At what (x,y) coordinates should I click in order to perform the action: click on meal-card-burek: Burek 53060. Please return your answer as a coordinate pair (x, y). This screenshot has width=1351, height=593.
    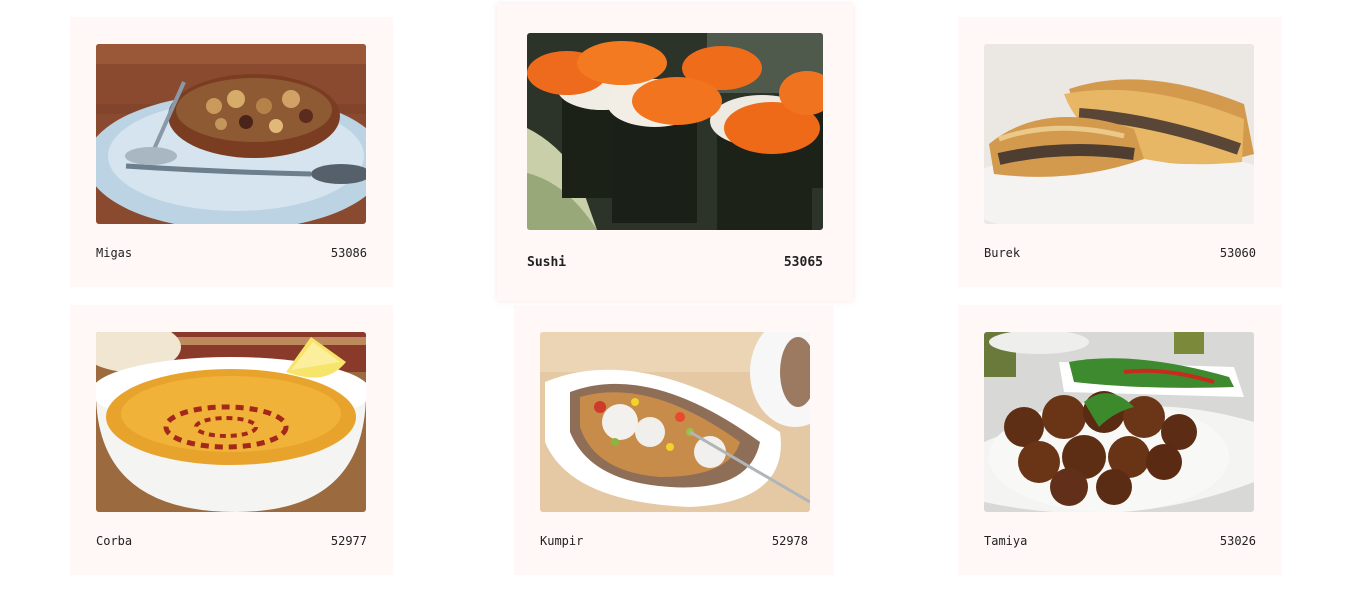
    Looking at the image, I should click on (1120, 152).